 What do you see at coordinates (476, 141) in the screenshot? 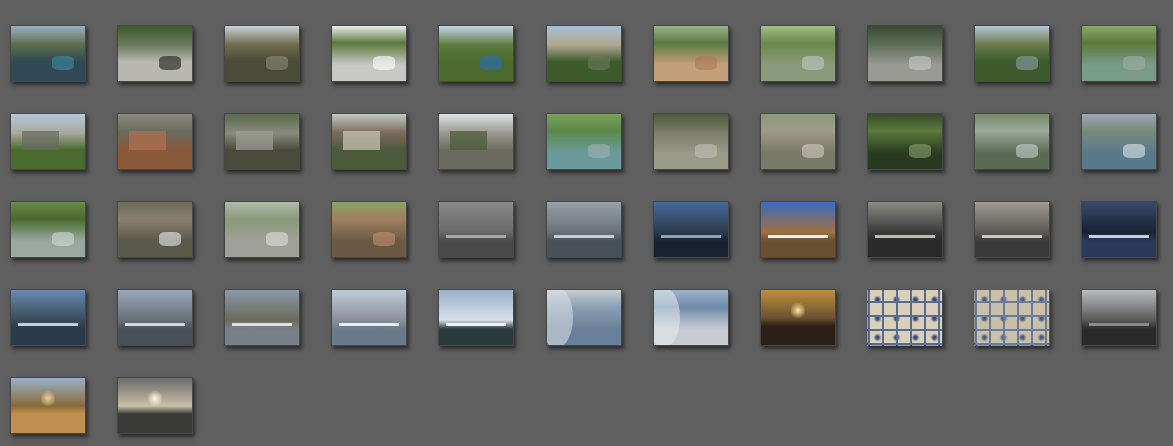
I see `photo-thumbnail-village-bridge-road` at bounding box center [476, 141].